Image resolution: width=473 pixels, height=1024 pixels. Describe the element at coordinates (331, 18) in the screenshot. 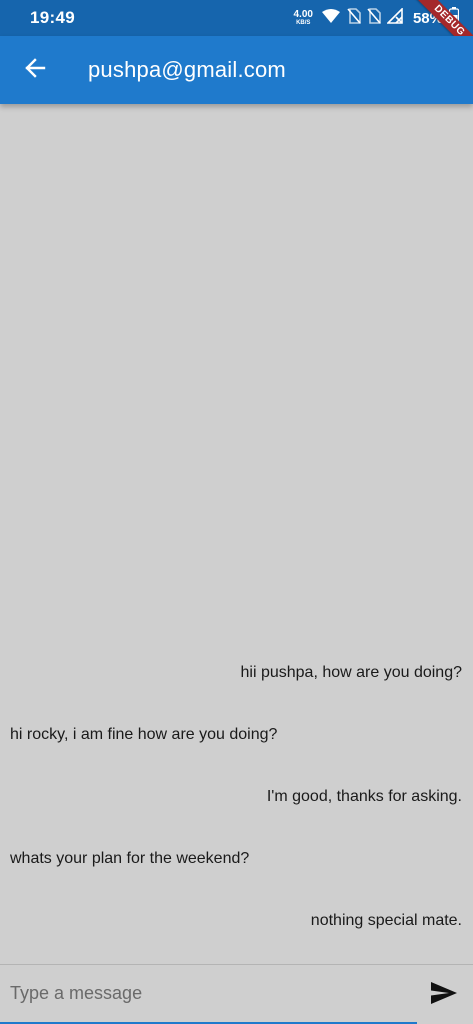

I see `wifi-icon` at that location.